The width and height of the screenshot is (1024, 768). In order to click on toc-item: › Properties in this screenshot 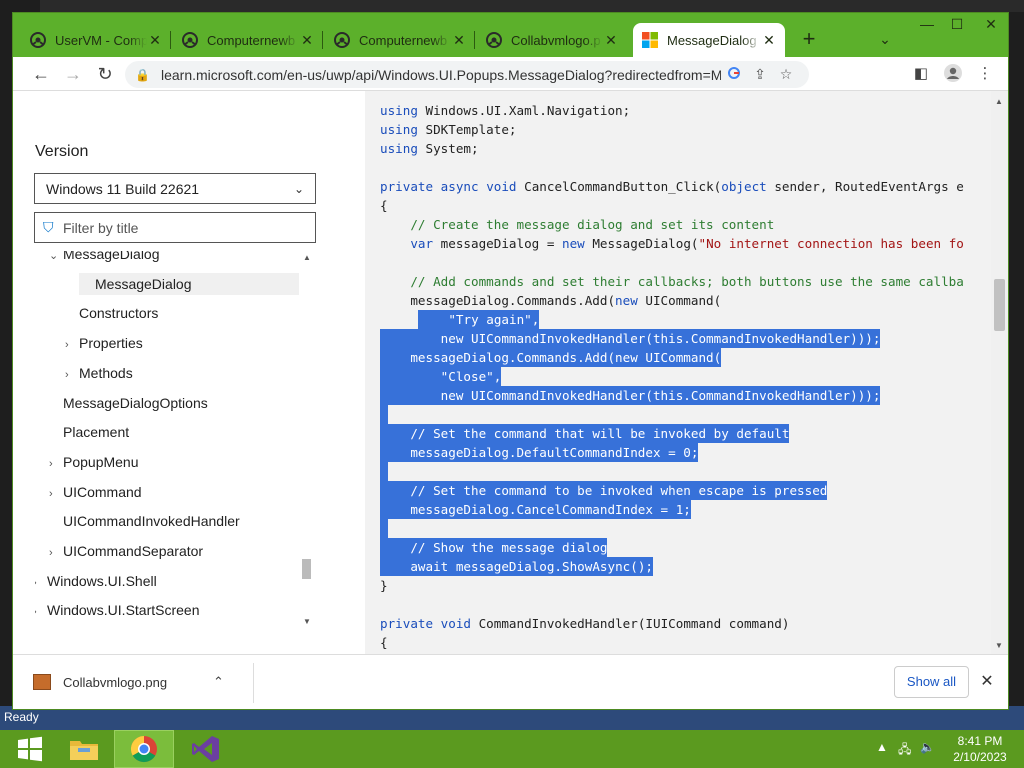, I will do `click(104, 343)`.